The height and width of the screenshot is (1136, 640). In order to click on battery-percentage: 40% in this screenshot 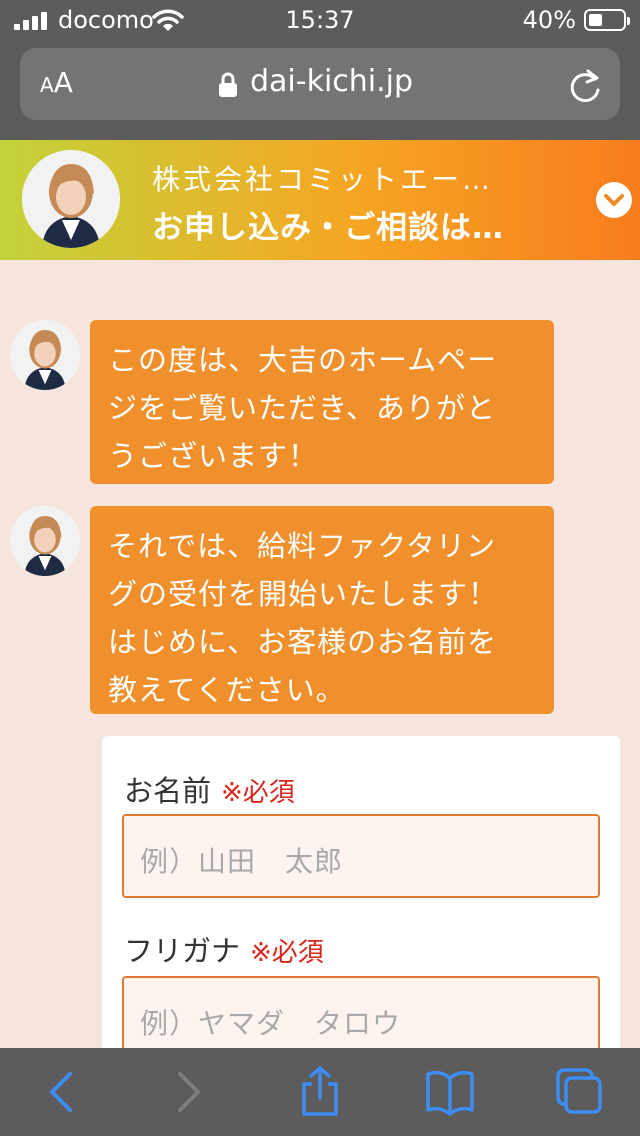, I will do `click(549, 20)`.